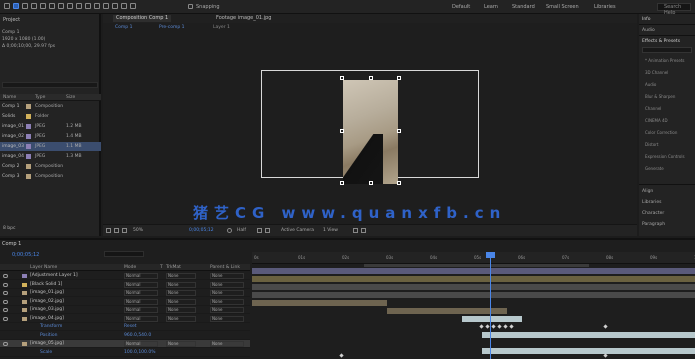 The image size is (695, 359). I want to click on panel-character: Character, so click(653, 213).